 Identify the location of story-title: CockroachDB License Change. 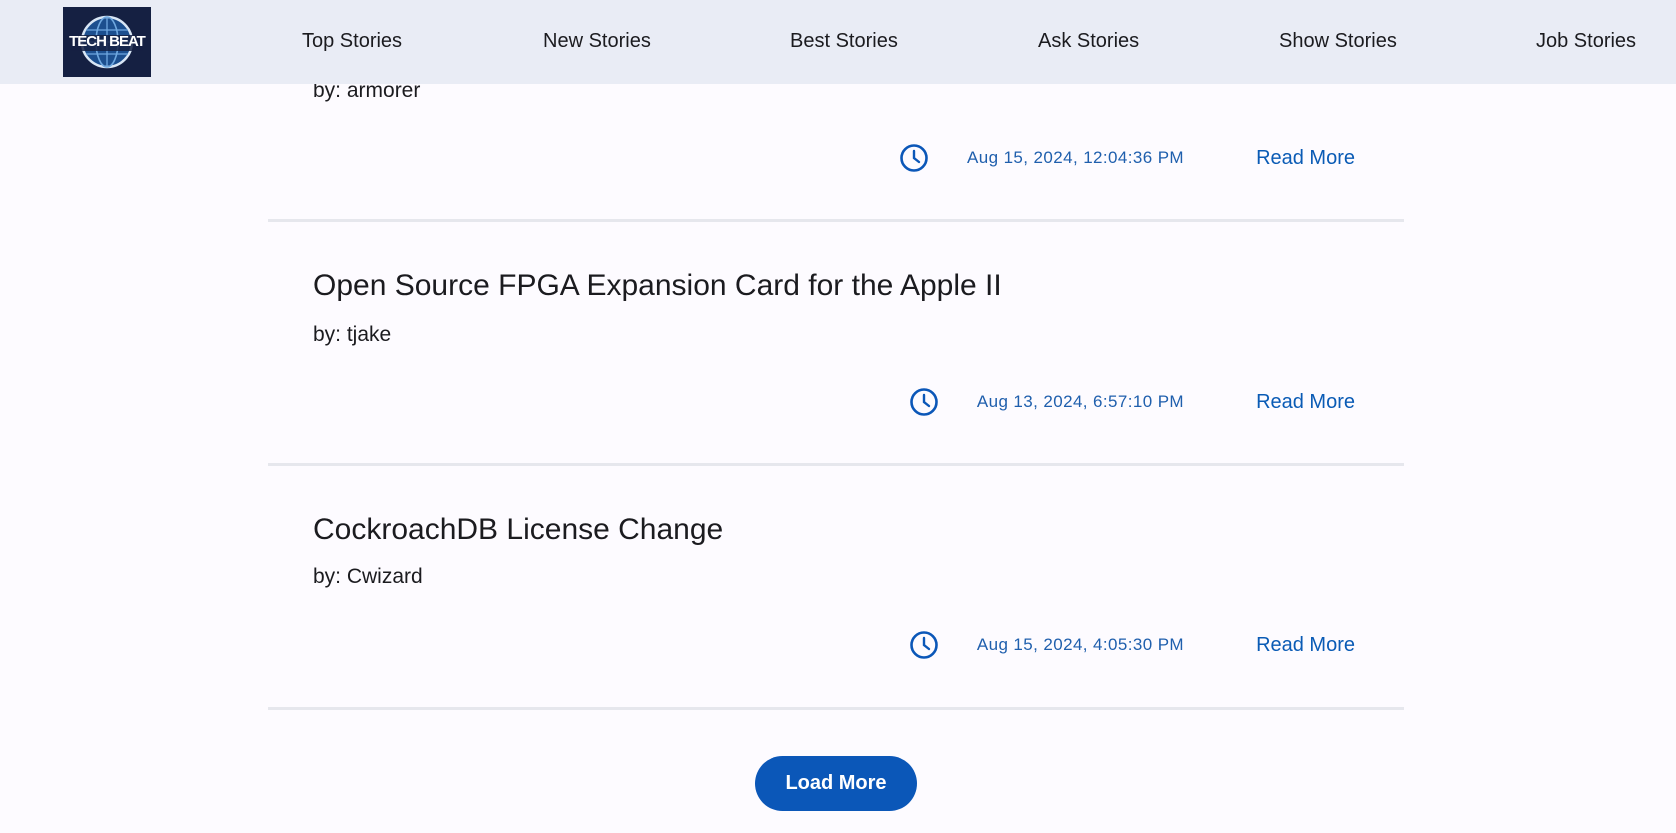
(518, 530).